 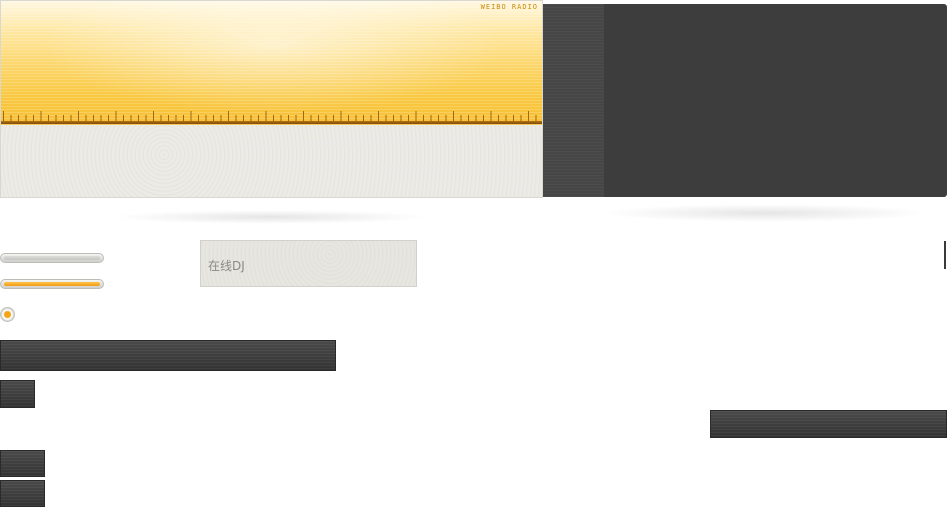 What do you see at coordinates (168, 355) in the screenshot?
I see `station-bar` at bounding box center [168, 355].